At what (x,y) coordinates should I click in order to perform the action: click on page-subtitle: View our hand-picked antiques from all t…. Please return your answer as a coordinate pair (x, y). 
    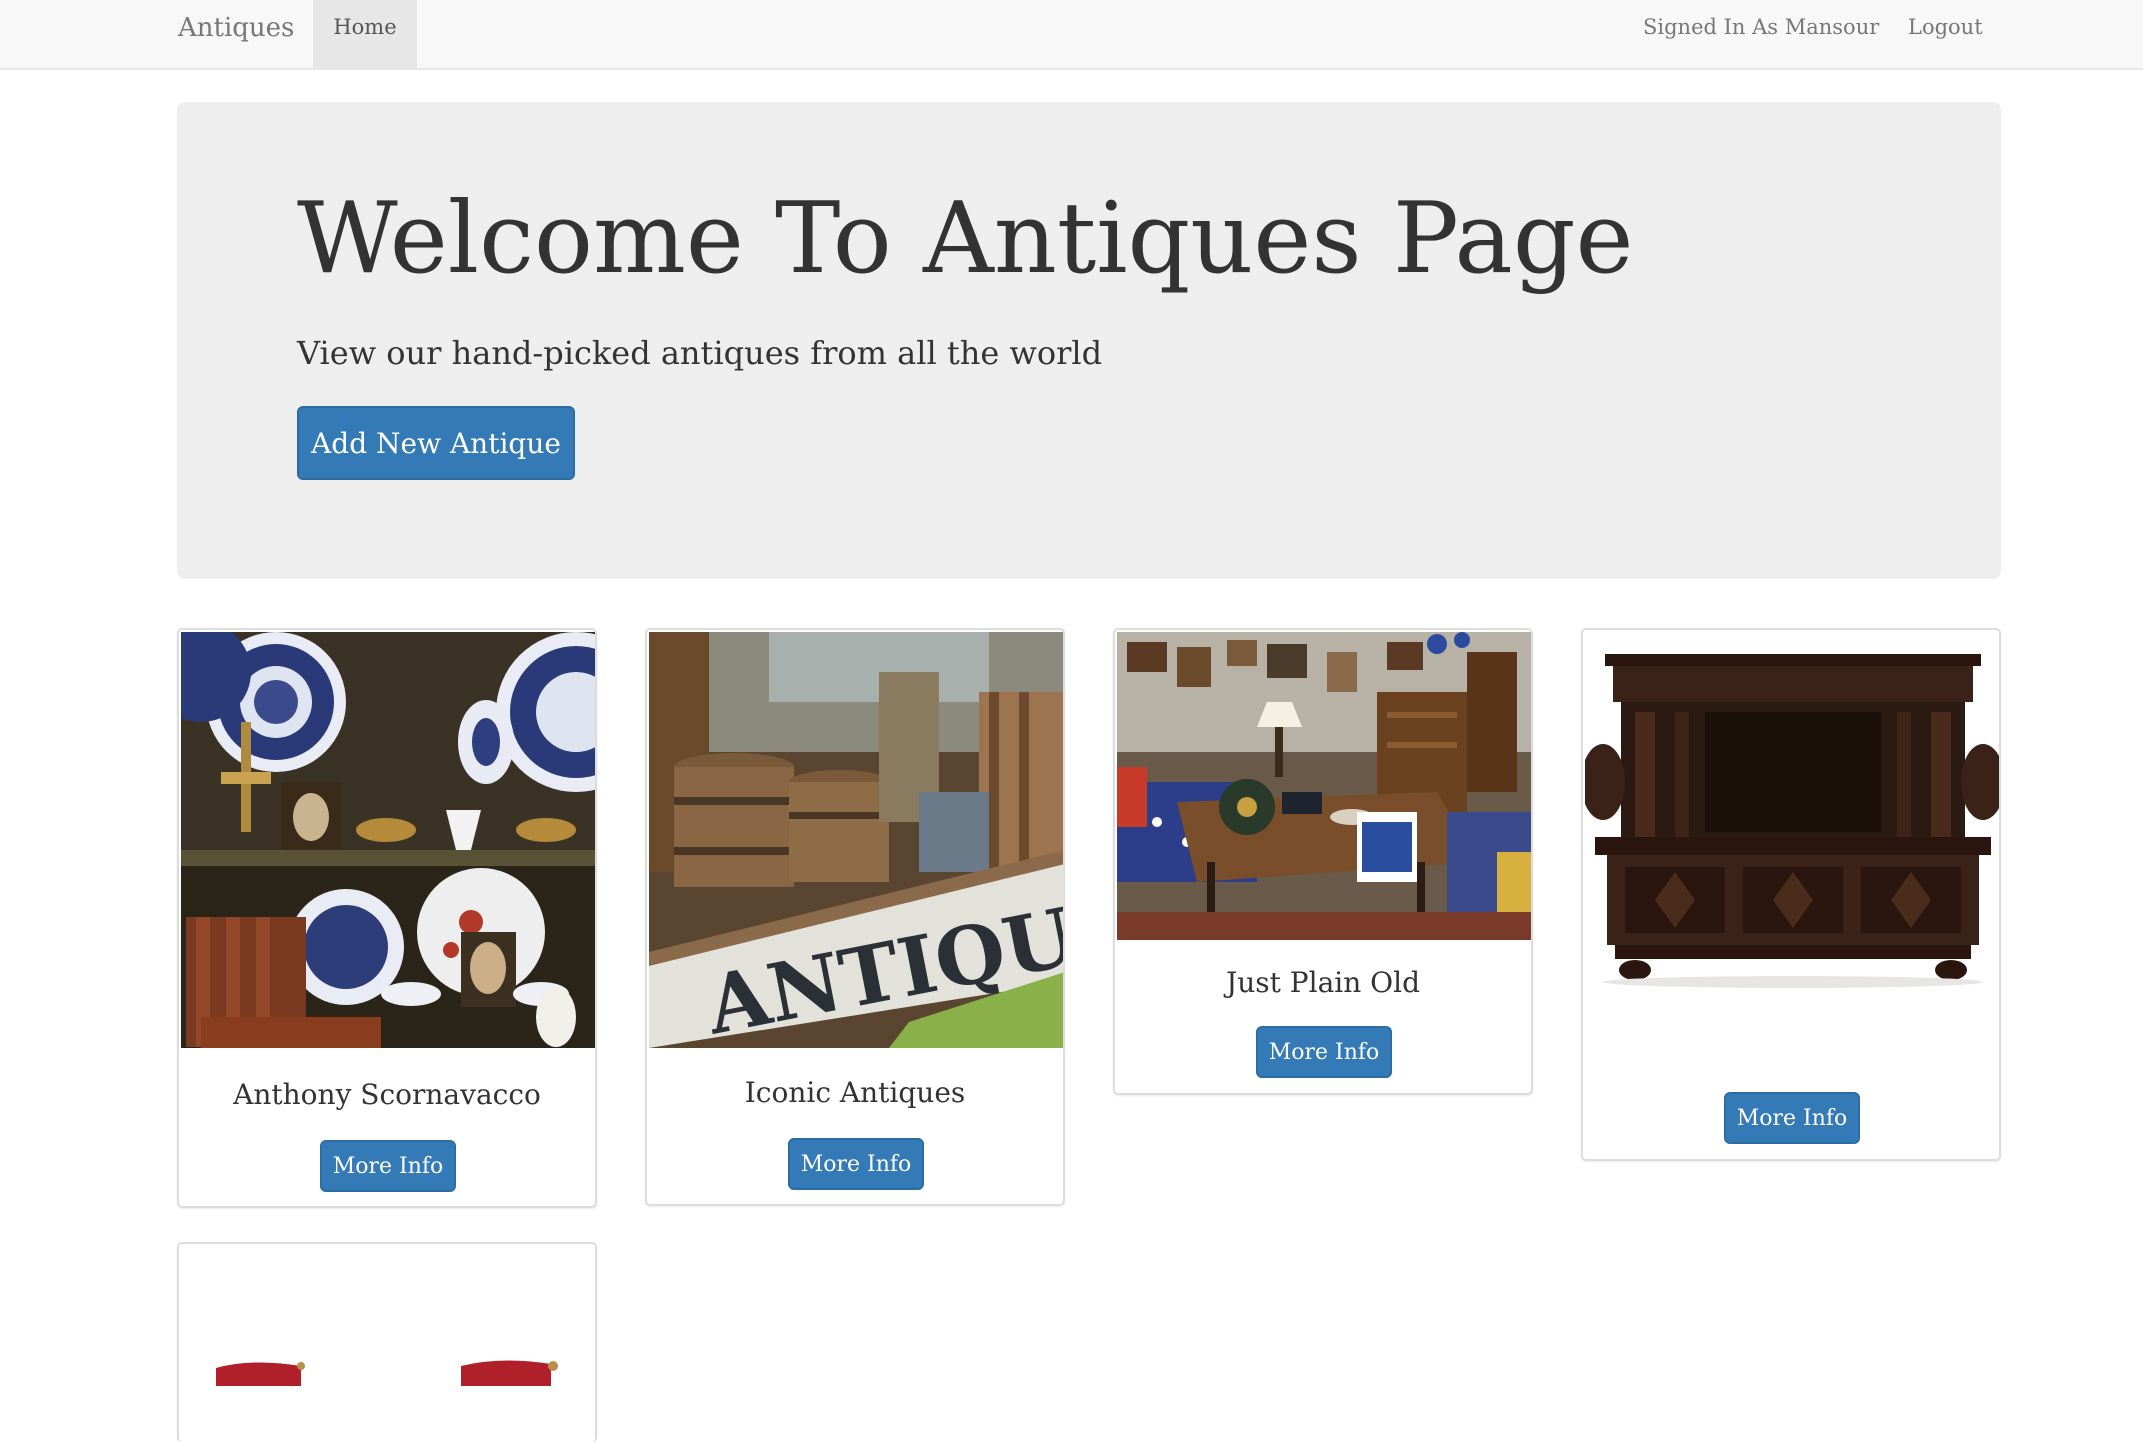
    Looking at the image, I should click on (700, 353).